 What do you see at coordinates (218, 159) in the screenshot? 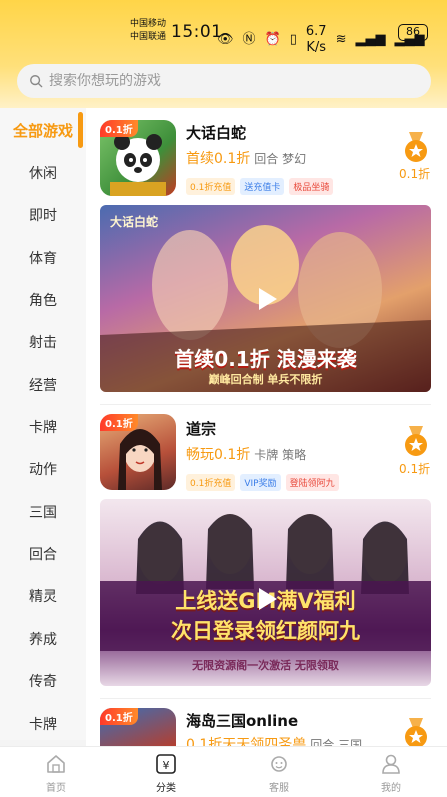
I see `game-highlight: 首续0.1折` at bounding box center [218, 159].